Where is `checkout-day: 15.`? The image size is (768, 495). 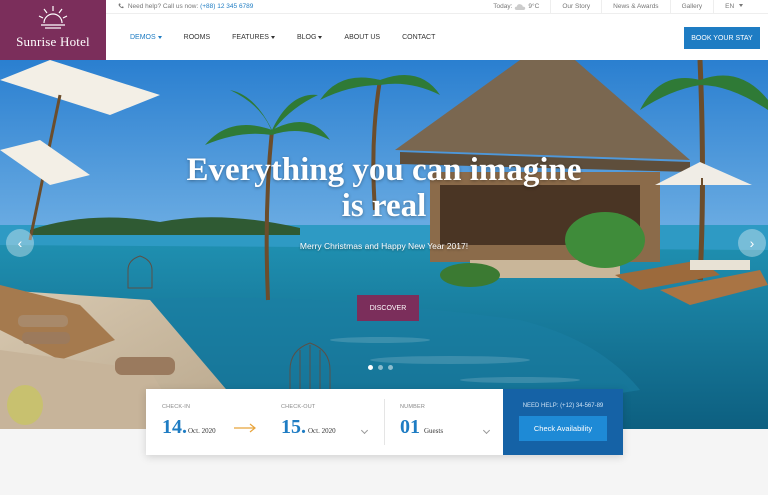
checkout-day: 15. is located at coordinates (293, 427).